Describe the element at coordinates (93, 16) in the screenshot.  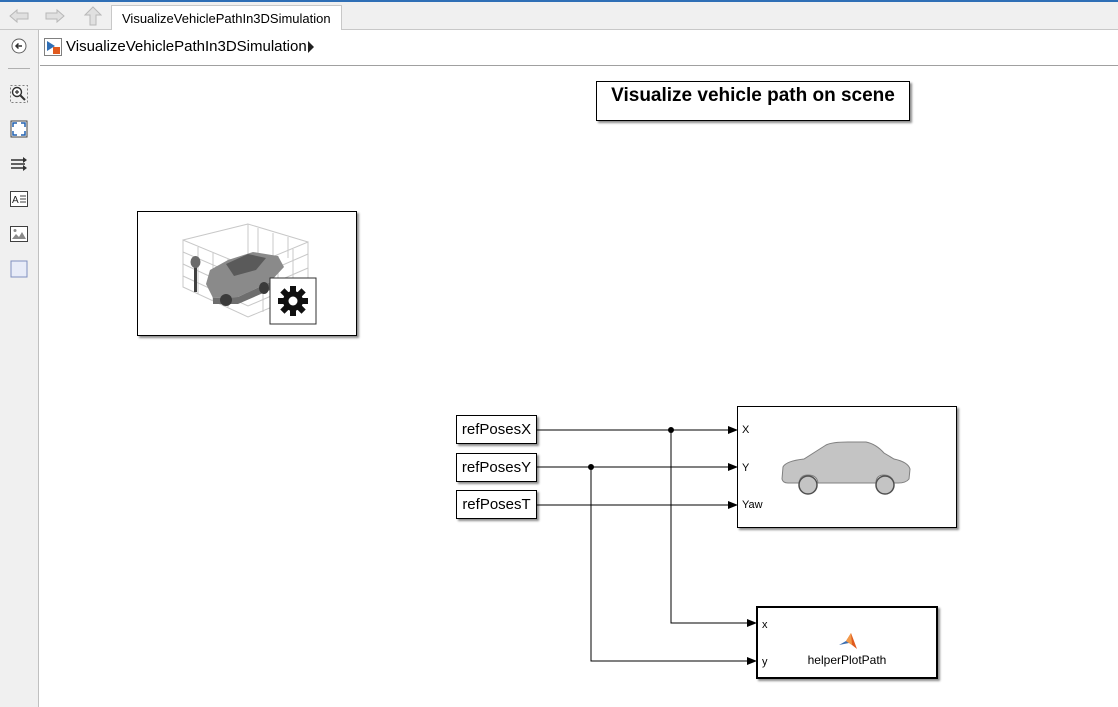
I see `up-arrow-icon` at that location.